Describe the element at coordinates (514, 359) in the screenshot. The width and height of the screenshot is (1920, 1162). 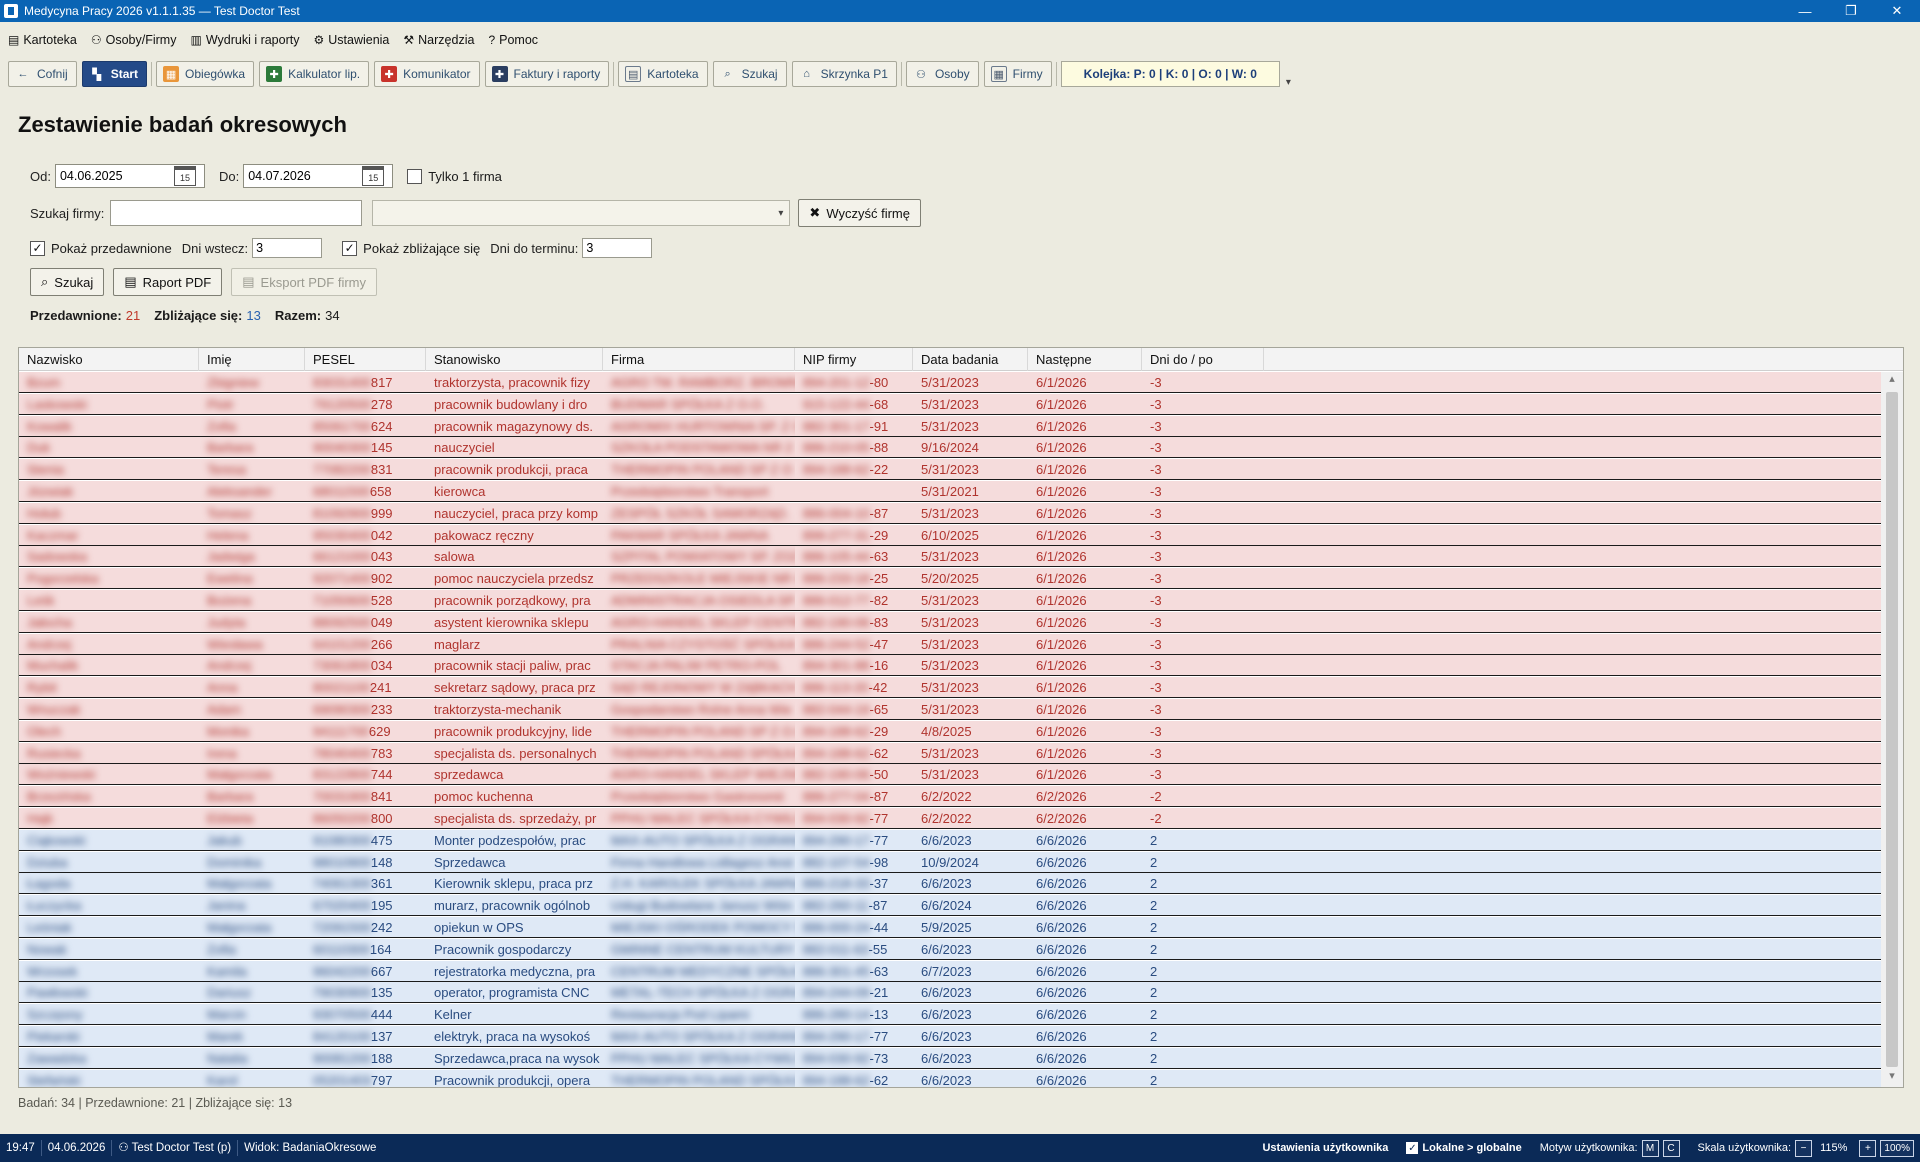
I see `column-header-stanowisko: Stanowisko` at that location.